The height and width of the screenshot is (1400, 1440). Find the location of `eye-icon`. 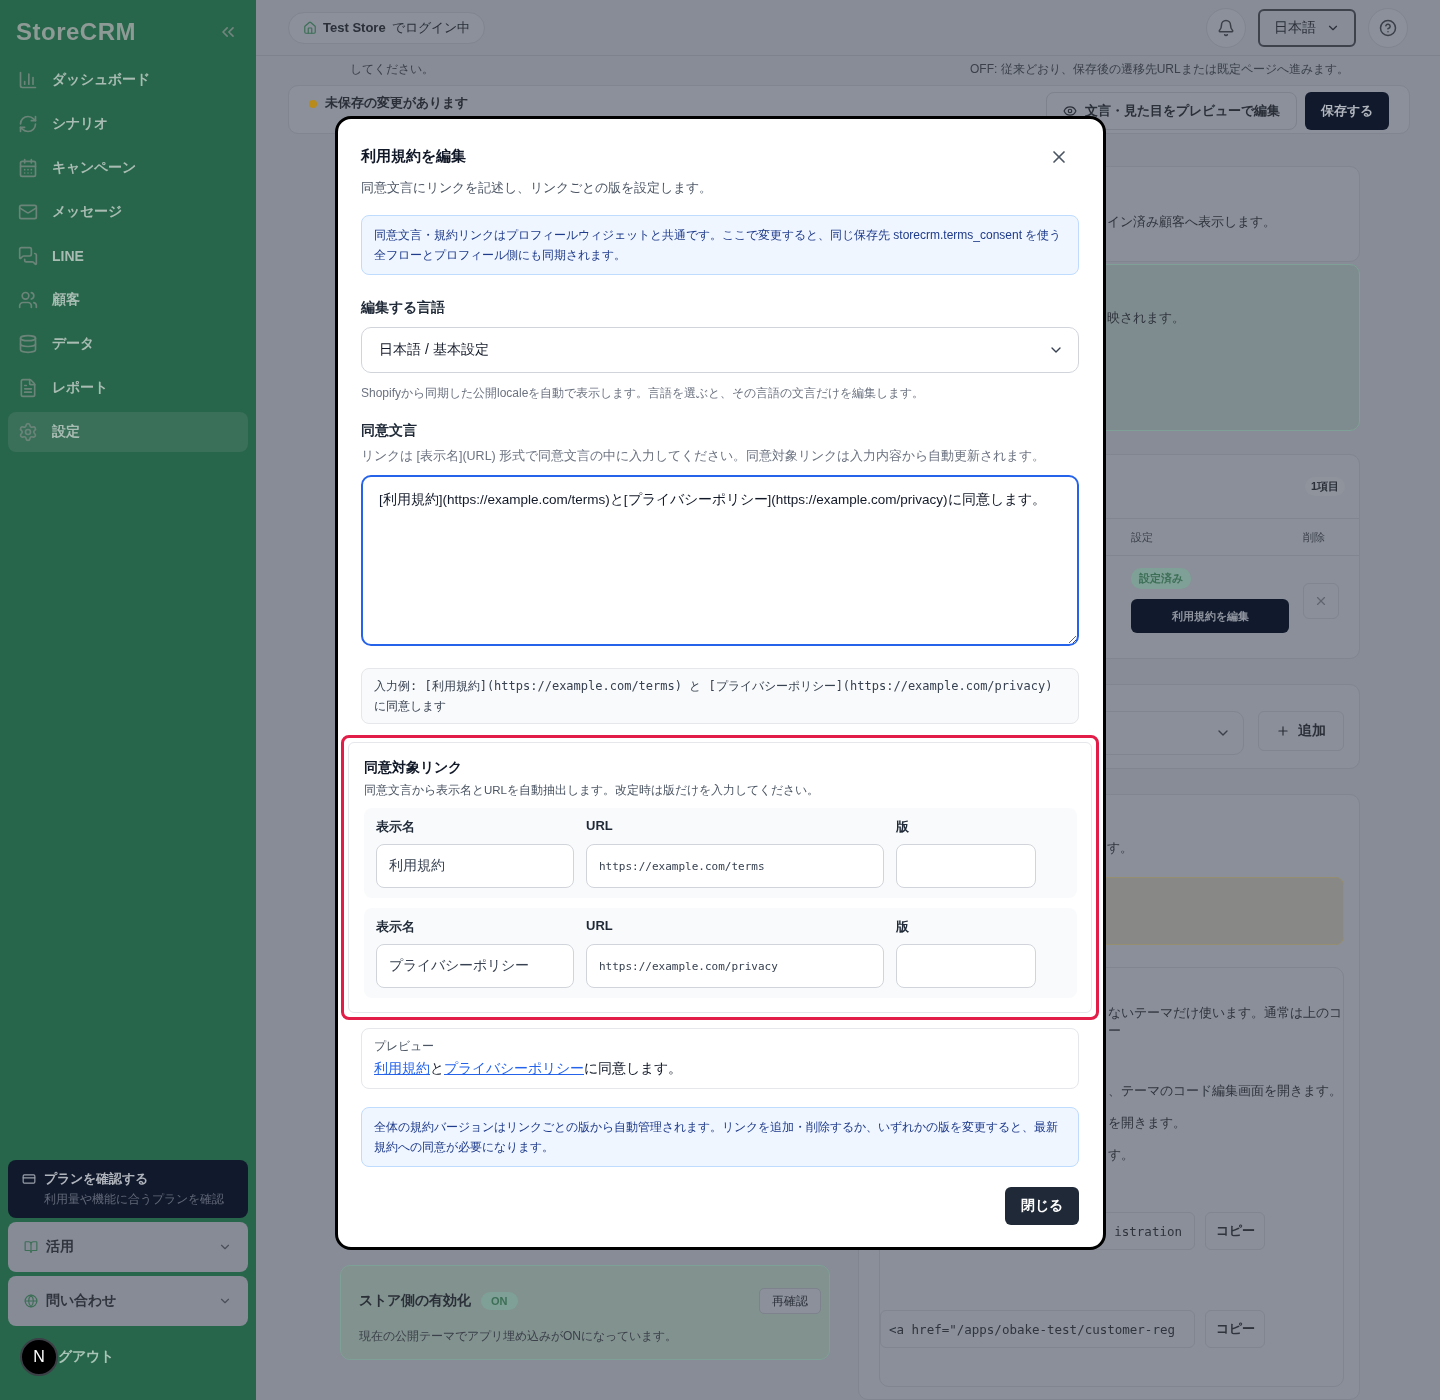

eye-icon is located at coordinates (1070, 111).